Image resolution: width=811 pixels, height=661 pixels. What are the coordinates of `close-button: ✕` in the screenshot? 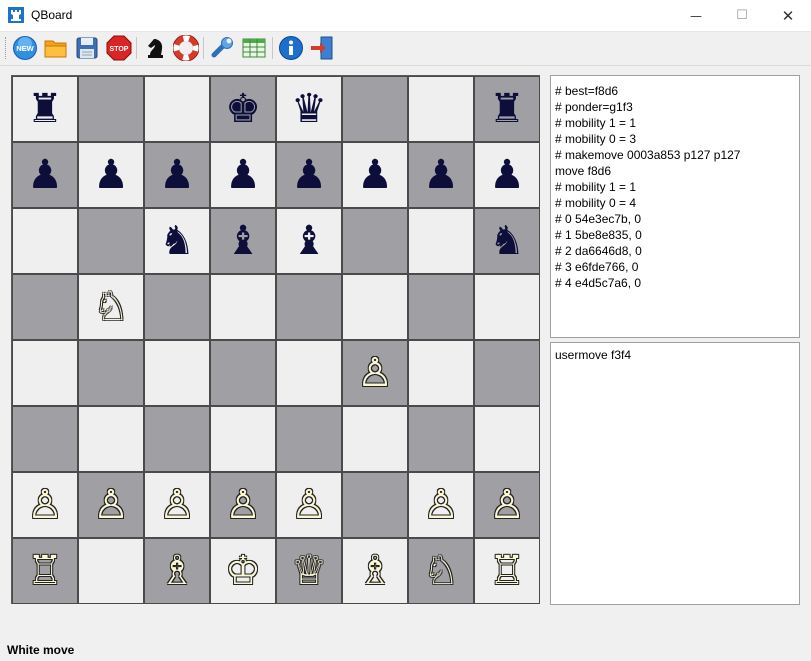 It's located at (788, 15).